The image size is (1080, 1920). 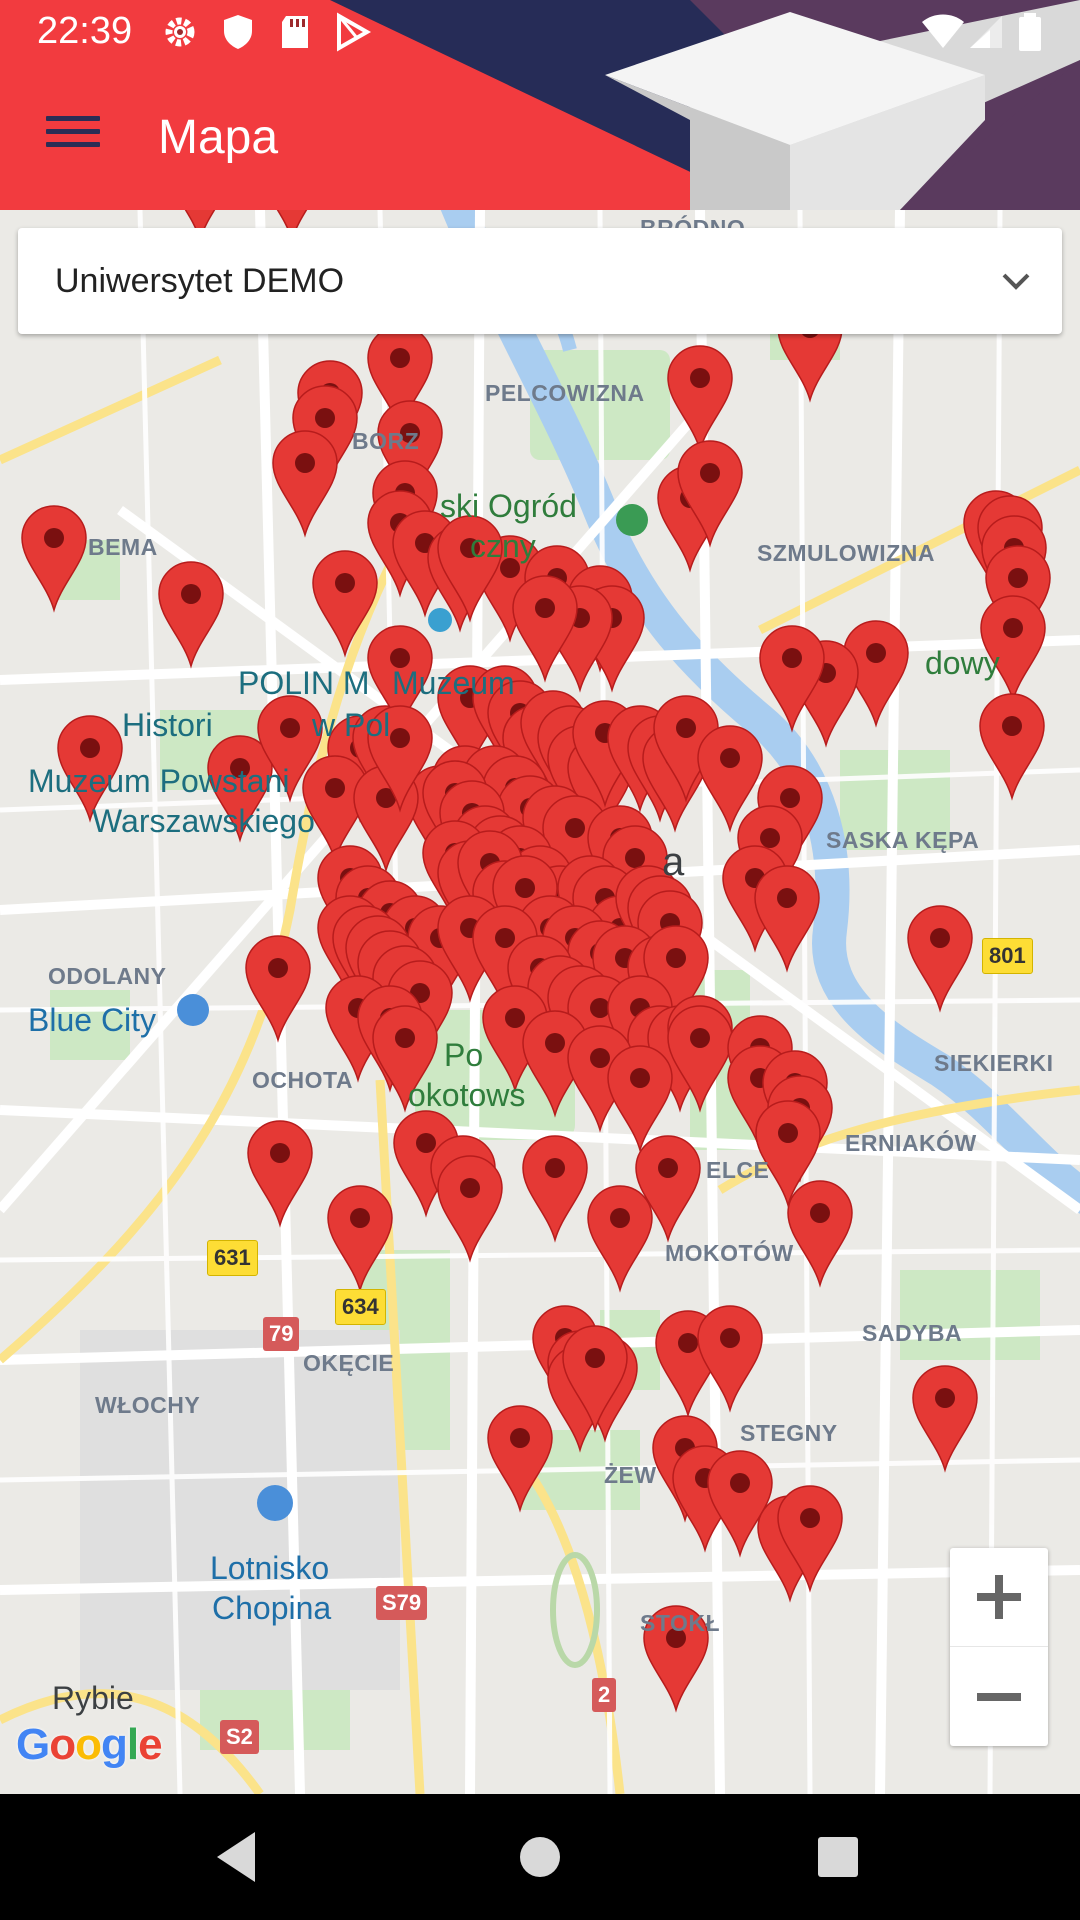 What do you see at coordinates (232, 1258) in the screenshot?
I see `road-shield: 631` at bounding box center [232, 1258].